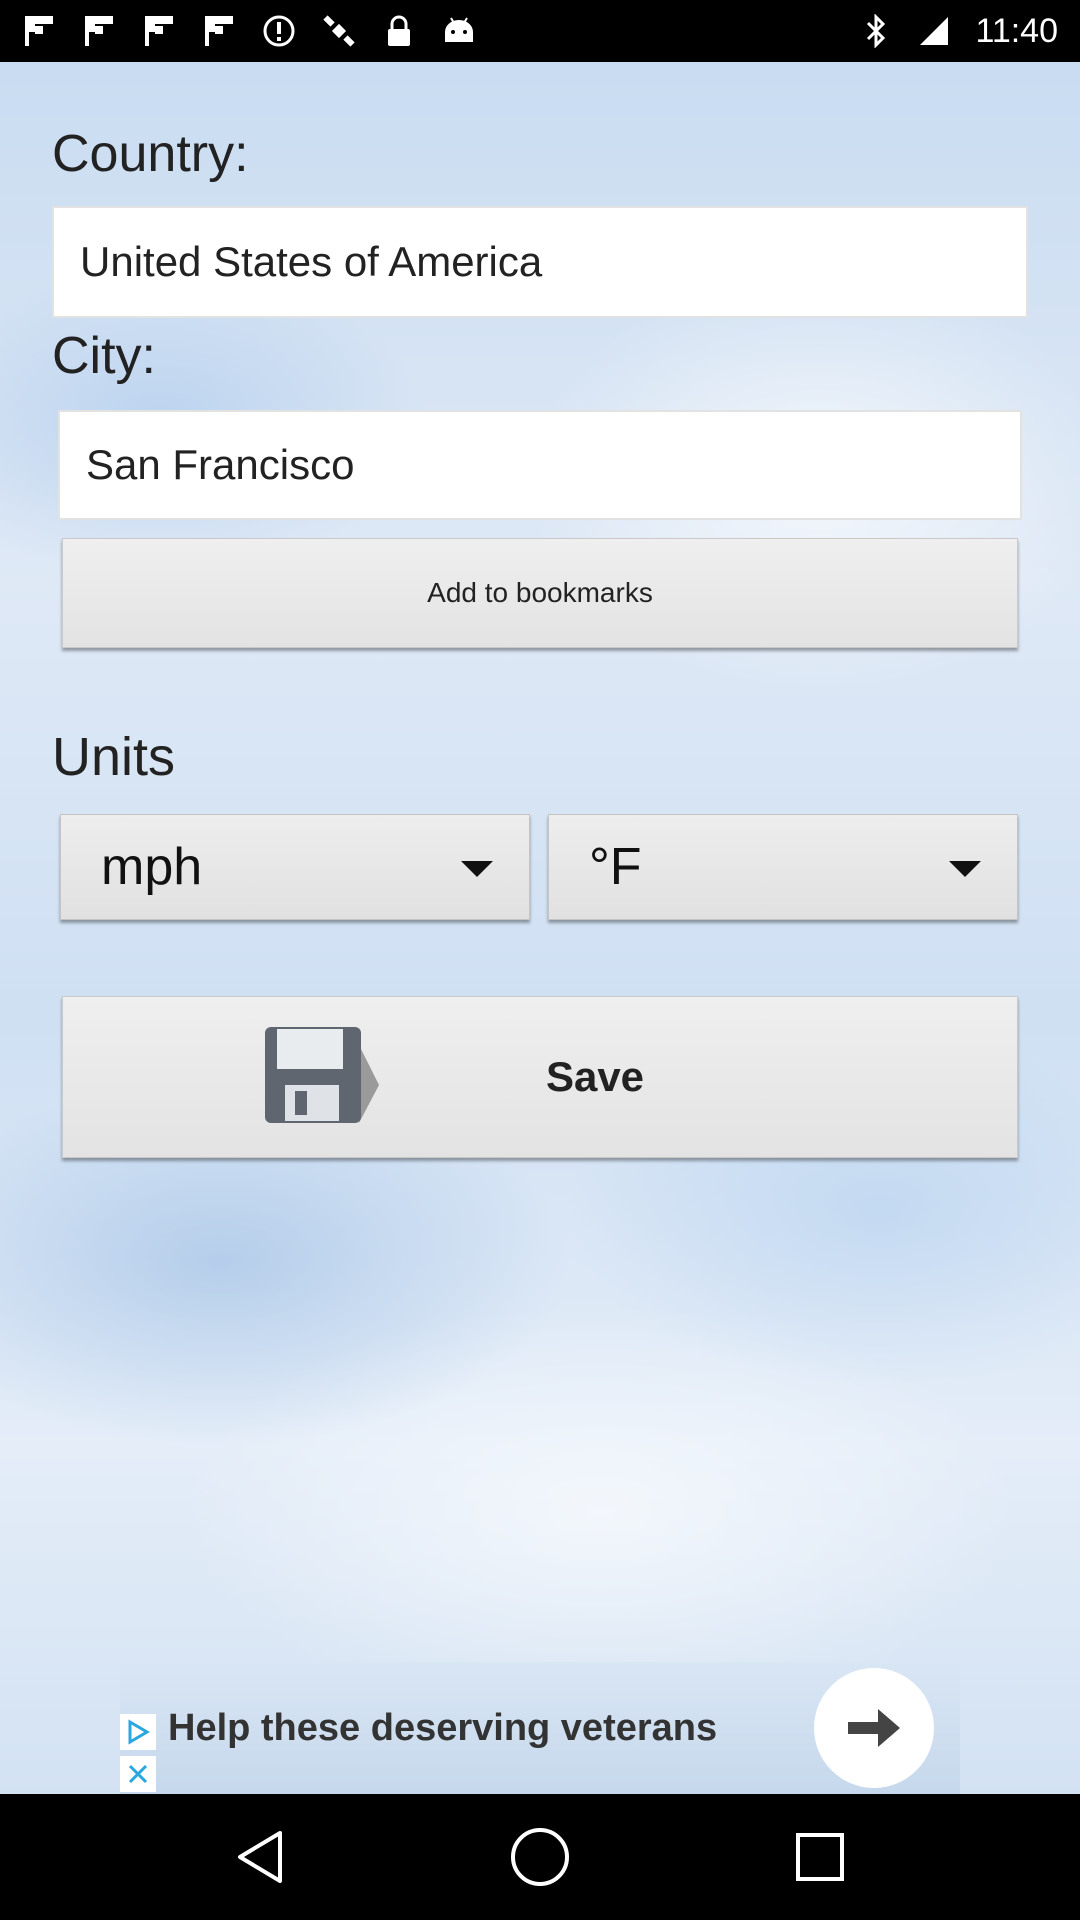 The width and height of the screenshot is (1080, 1920). Describe the element at coordinates (399, 31) in the screenshot. I see `lock-icon` at that location.